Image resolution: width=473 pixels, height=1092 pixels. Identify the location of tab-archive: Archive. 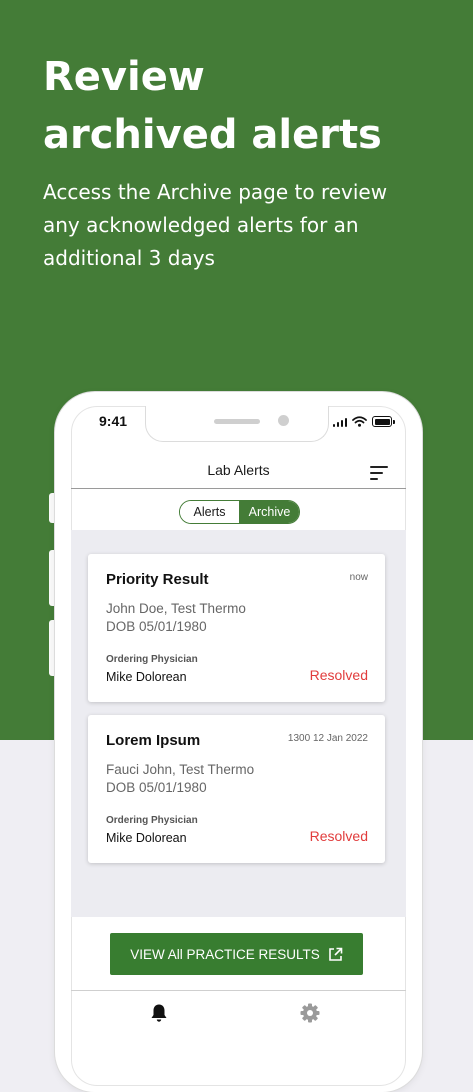
(269, 512).